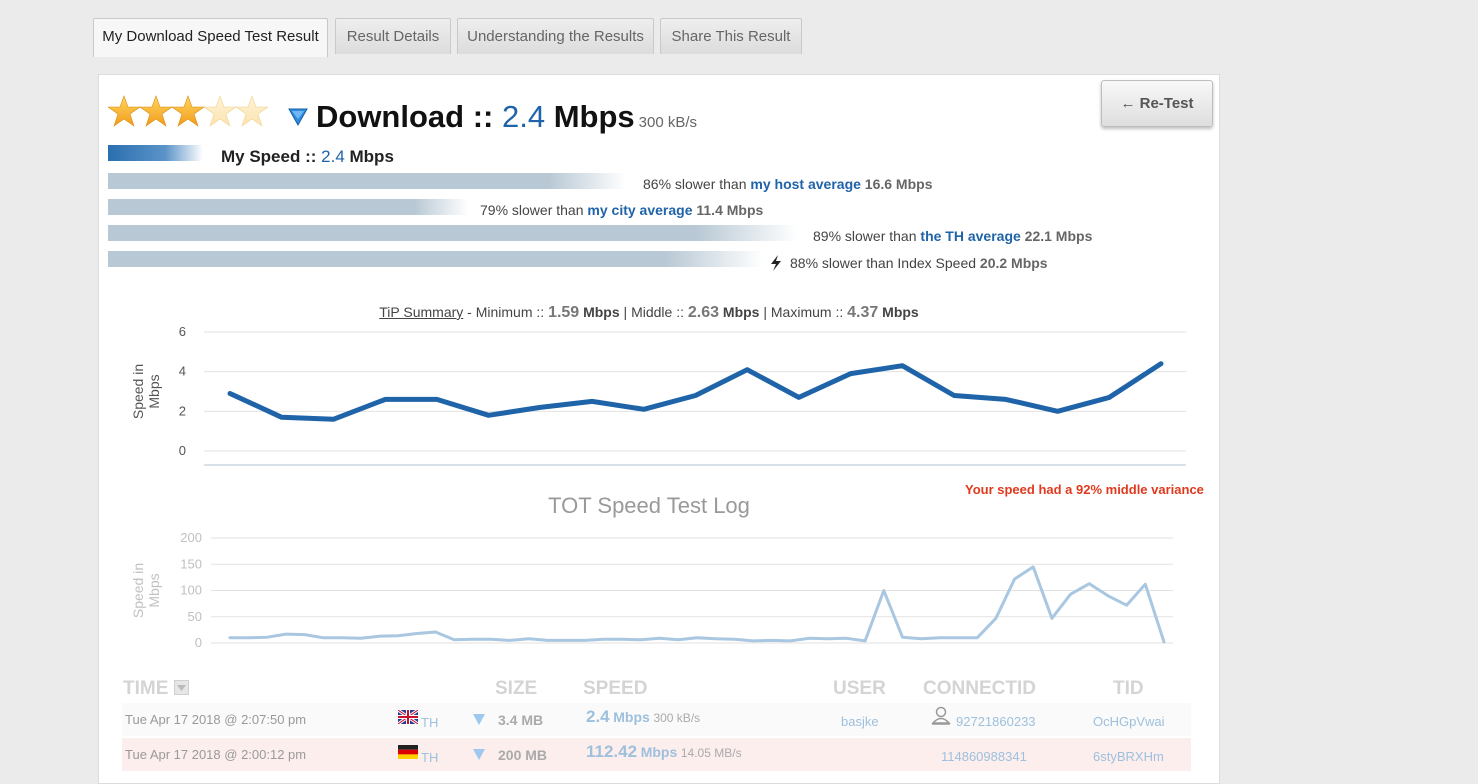 This screenshot has height=784, width=1478. Describe the element at coordinates (639, 210) in the screenshot. I see `city-average-link: my city average` at that location.